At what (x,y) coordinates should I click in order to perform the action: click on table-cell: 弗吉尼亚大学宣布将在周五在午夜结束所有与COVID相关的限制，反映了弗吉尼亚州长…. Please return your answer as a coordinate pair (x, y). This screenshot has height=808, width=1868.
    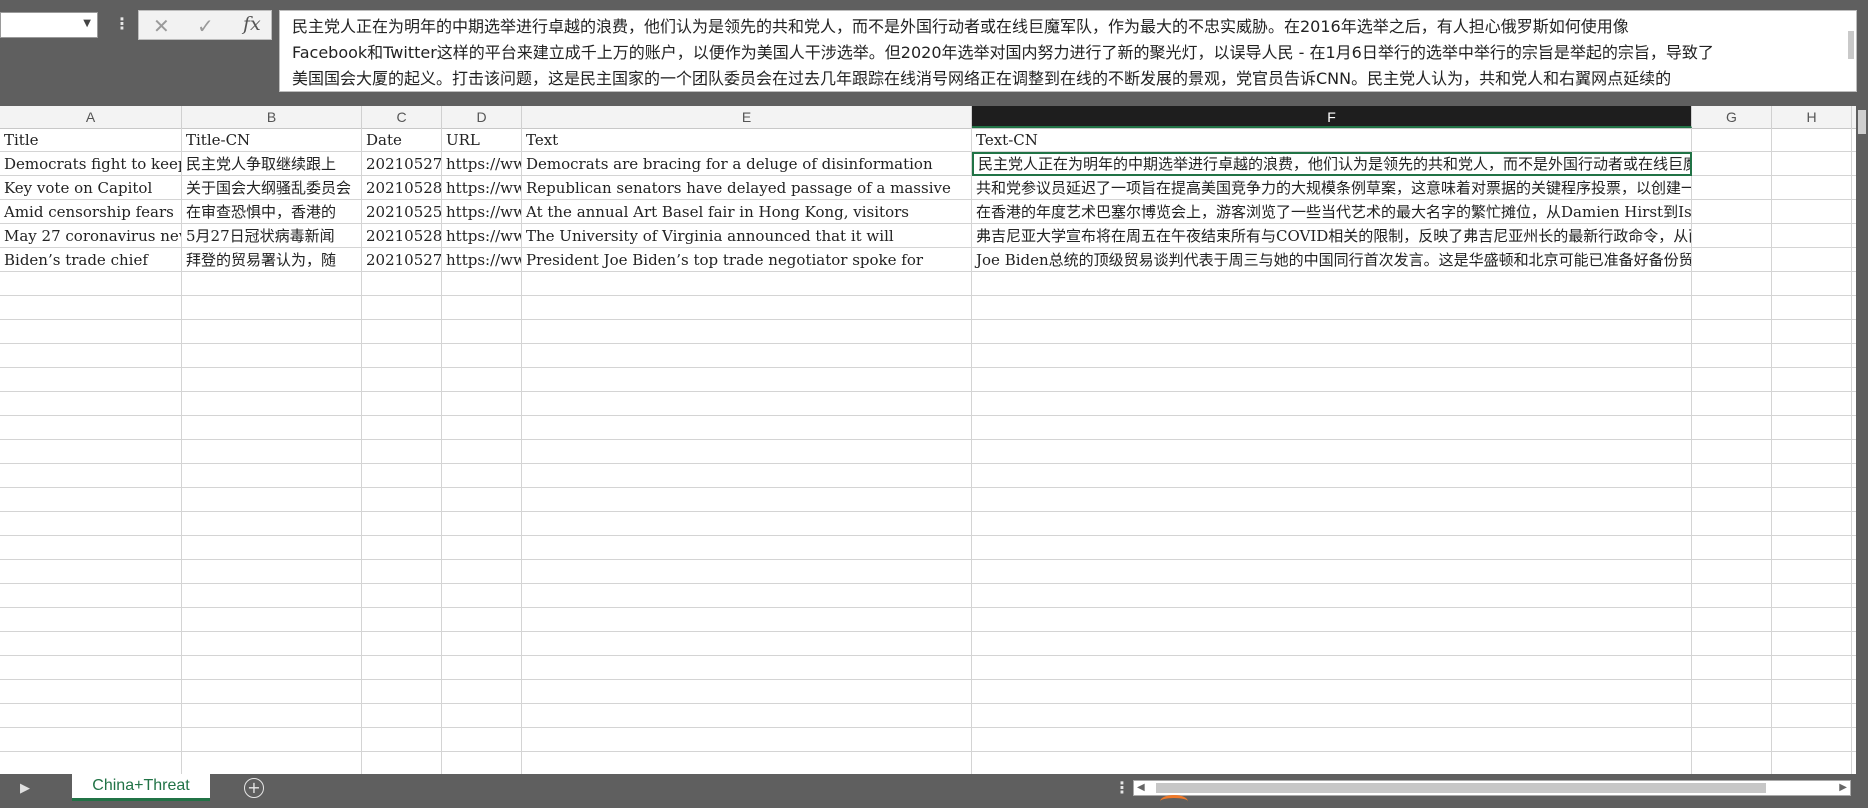
    Looking at the image, I should click on (1332, 236).